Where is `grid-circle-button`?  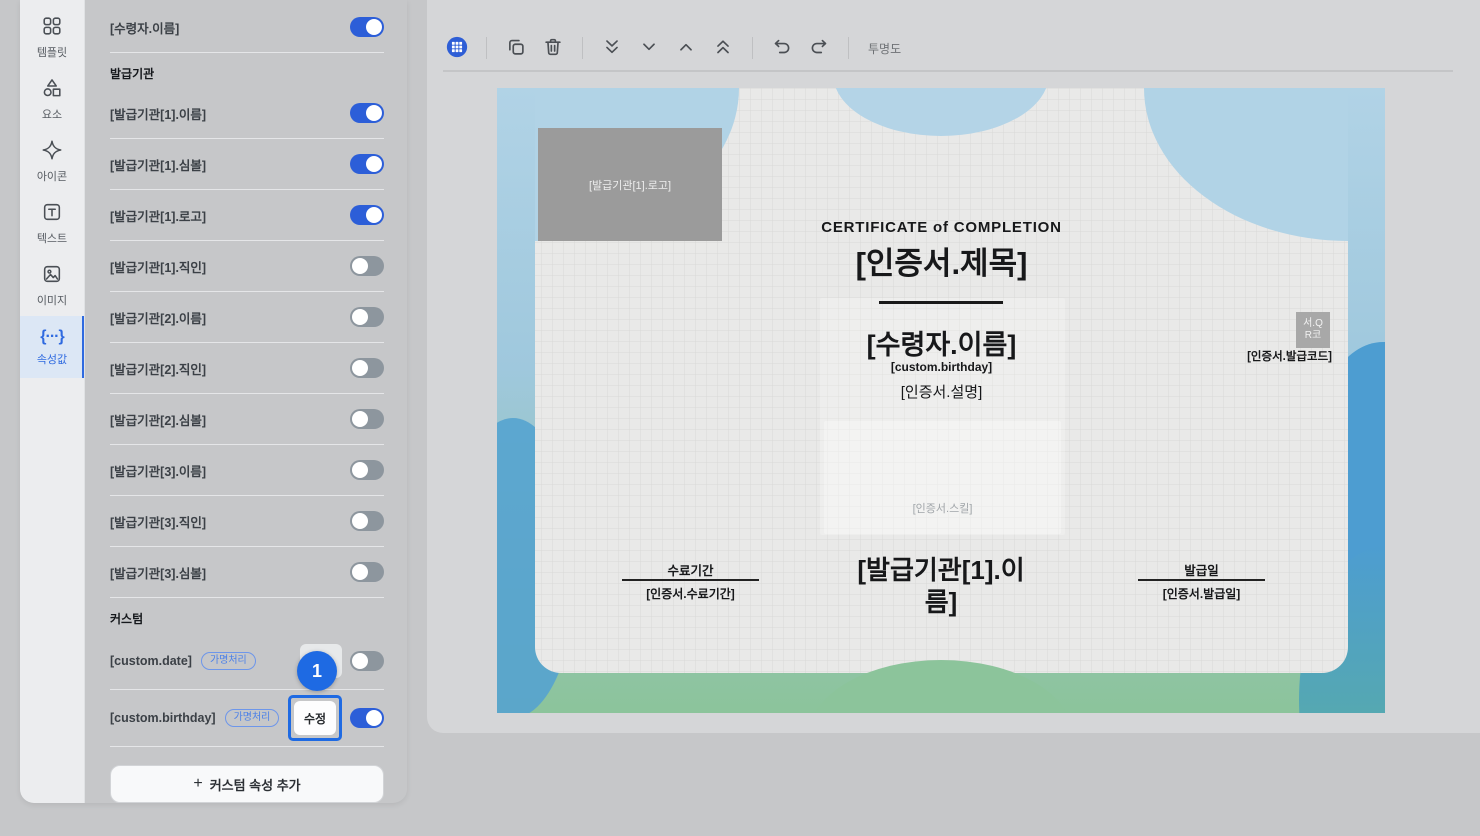 grid-circle-button is located at coordinates (457, 48).